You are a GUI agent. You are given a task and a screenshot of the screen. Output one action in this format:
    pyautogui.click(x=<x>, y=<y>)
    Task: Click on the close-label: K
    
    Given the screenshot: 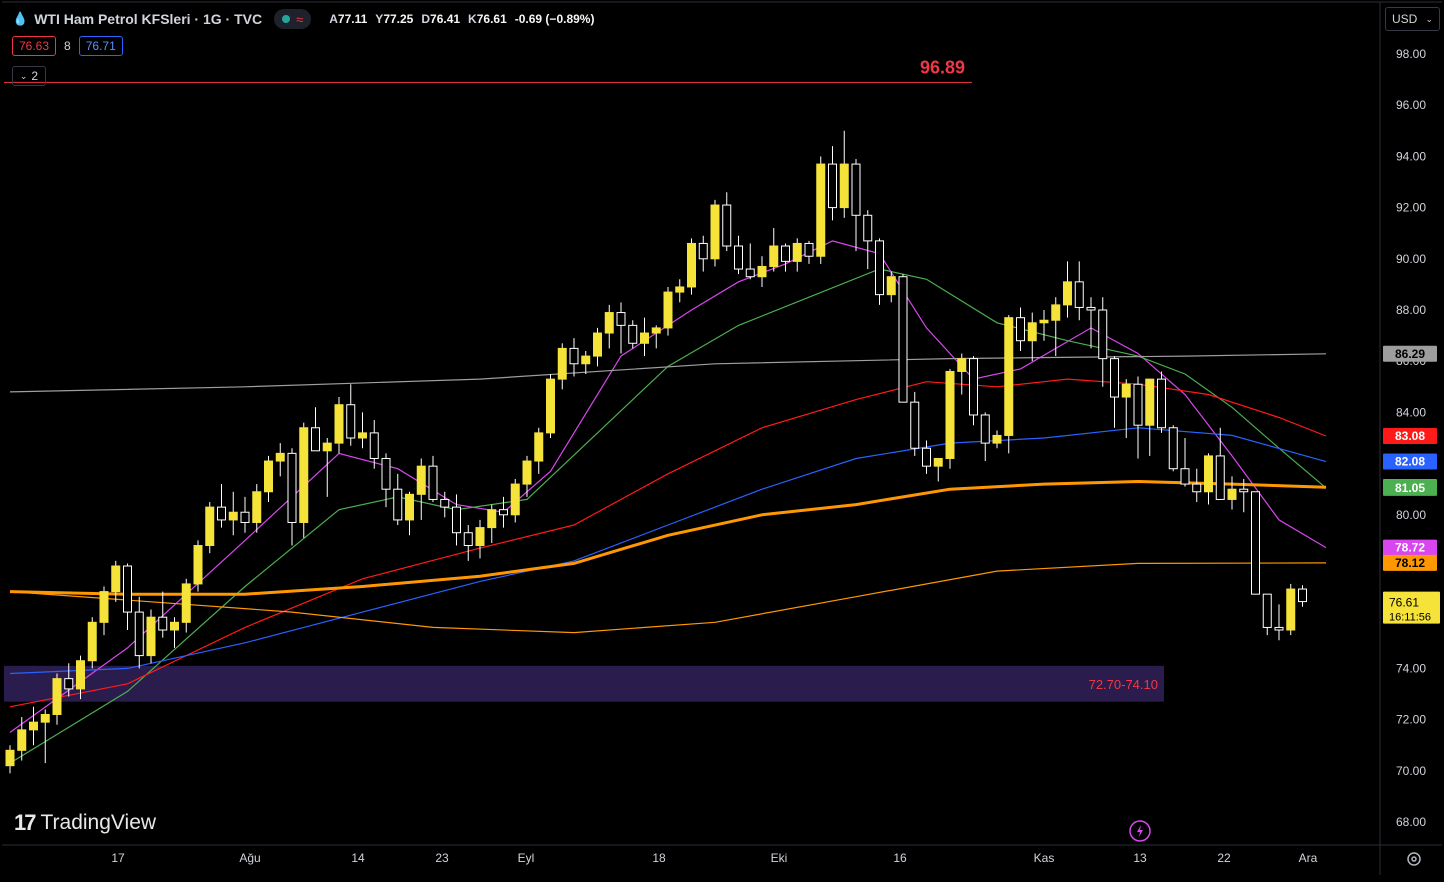 What is the action you would take?
    pyautogui.click(x=472, y=19)
    